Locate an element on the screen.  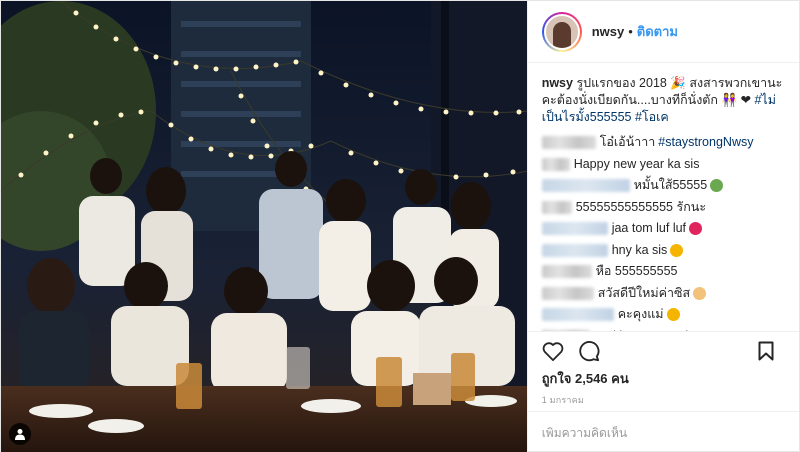
avatar is located at coordinates (561, 31).